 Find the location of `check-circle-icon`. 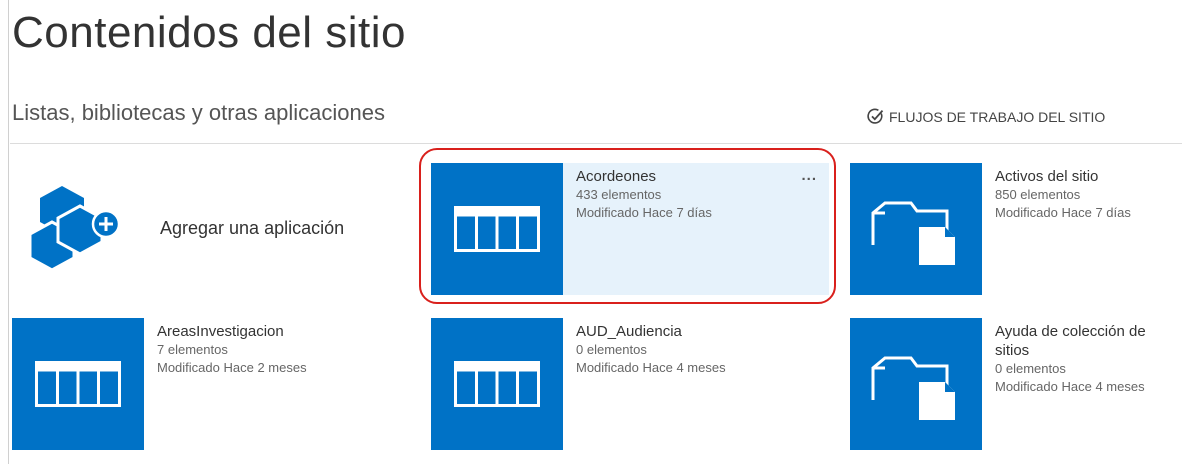

check-circle-icon is located at coordinates (875, 116).